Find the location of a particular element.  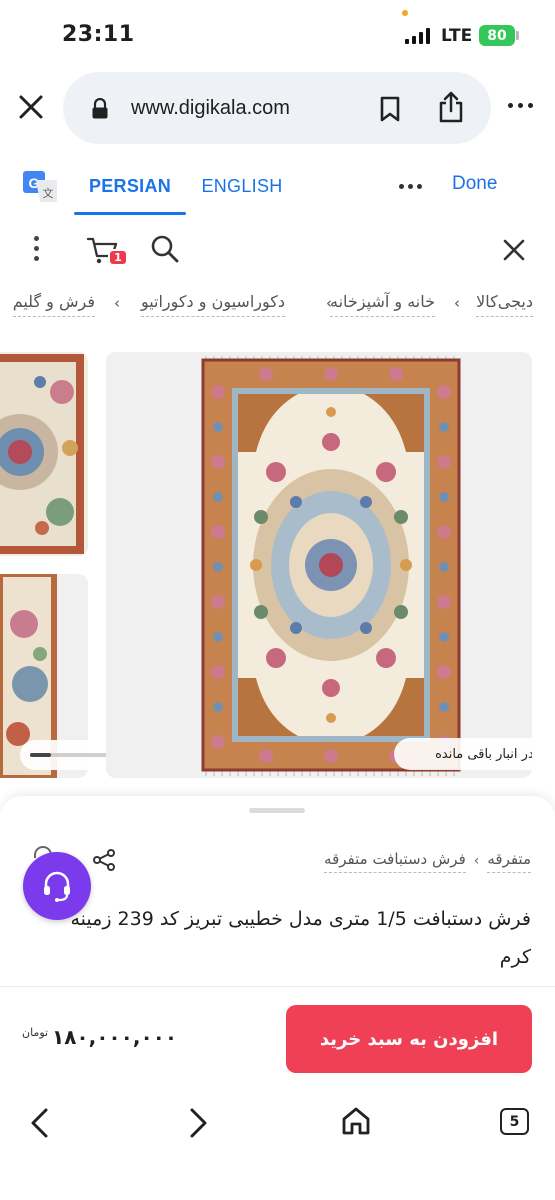

add-to-cart-button: افزودن به سبد خرید is located at coordinates (409, 1039).